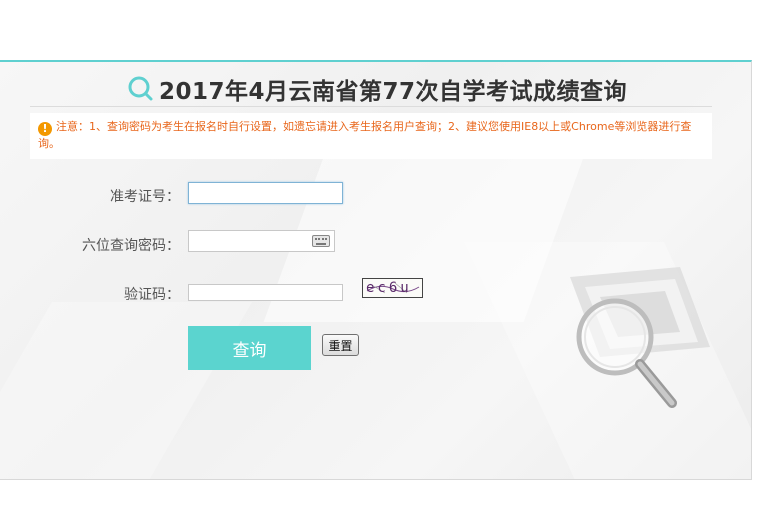 The image size is (768, 508). I want to click on admission-number-input, so click(265, 193).